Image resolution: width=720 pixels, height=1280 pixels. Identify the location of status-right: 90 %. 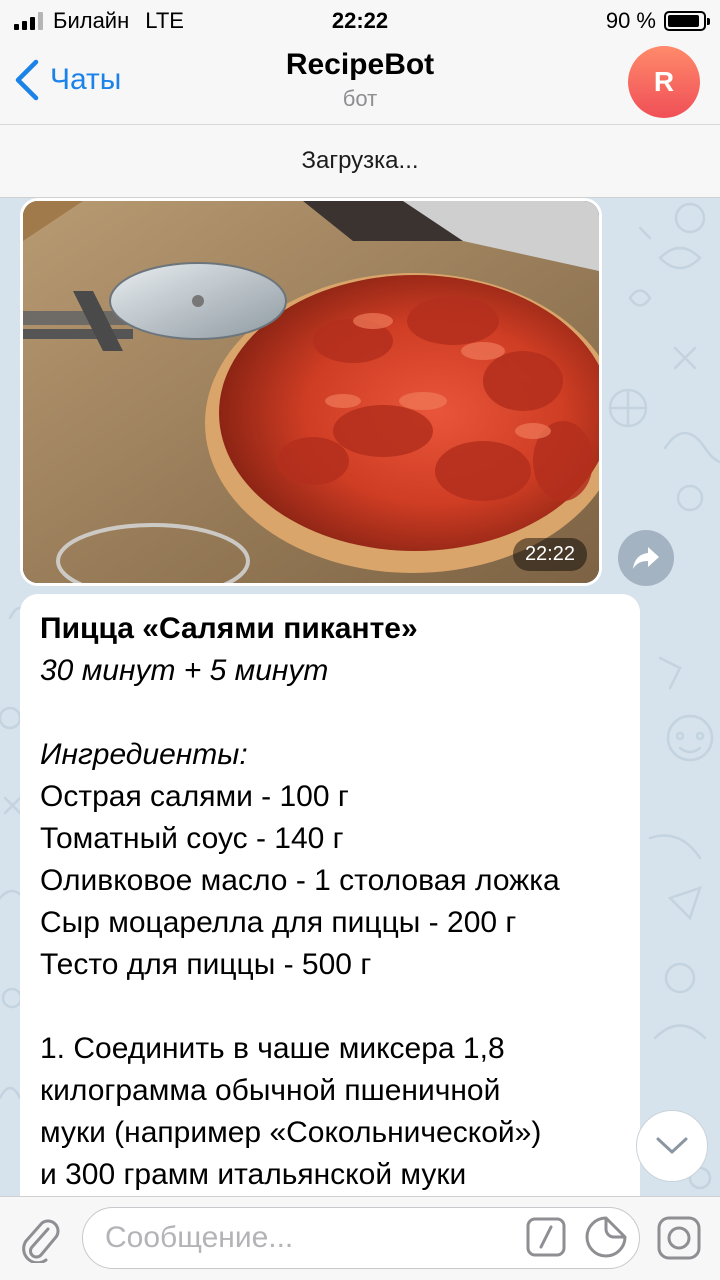
(657, 21).